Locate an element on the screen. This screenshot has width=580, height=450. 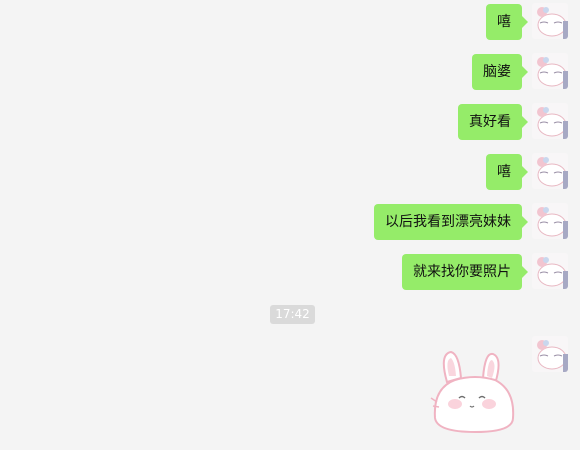
message-bubble: 就来找你要照片 is located at coordinates (465, 272).